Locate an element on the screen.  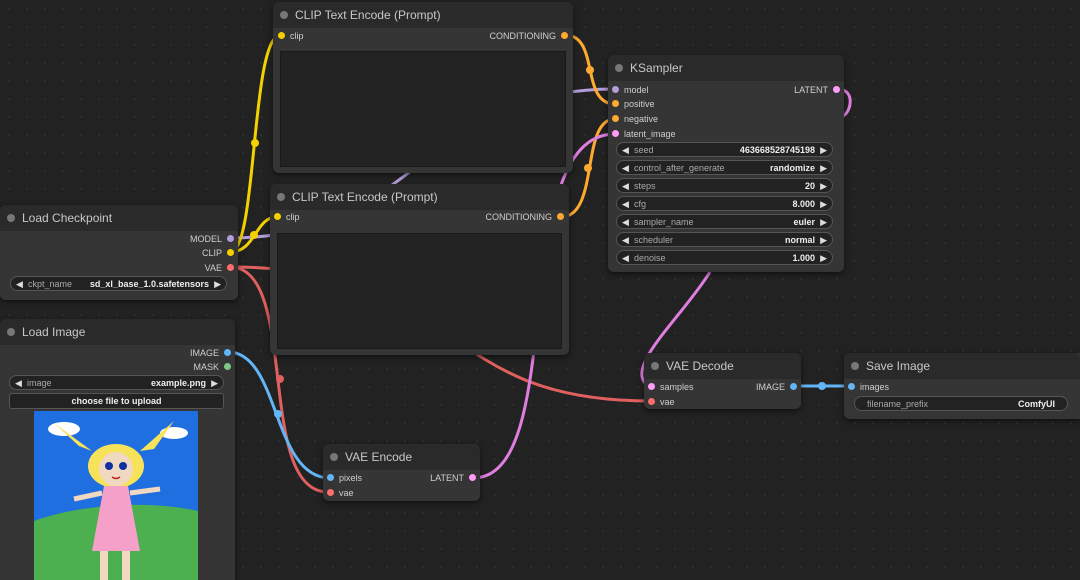
image-preview is located at coordinates (116, 495).